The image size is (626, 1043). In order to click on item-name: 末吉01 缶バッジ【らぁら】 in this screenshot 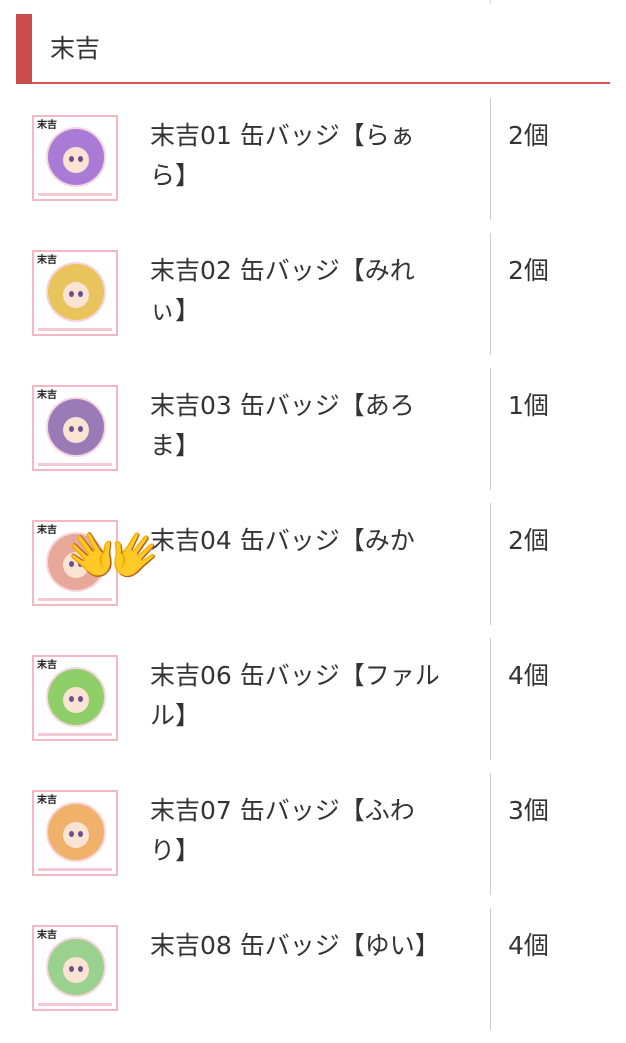, I will do `click(282, 155)`.